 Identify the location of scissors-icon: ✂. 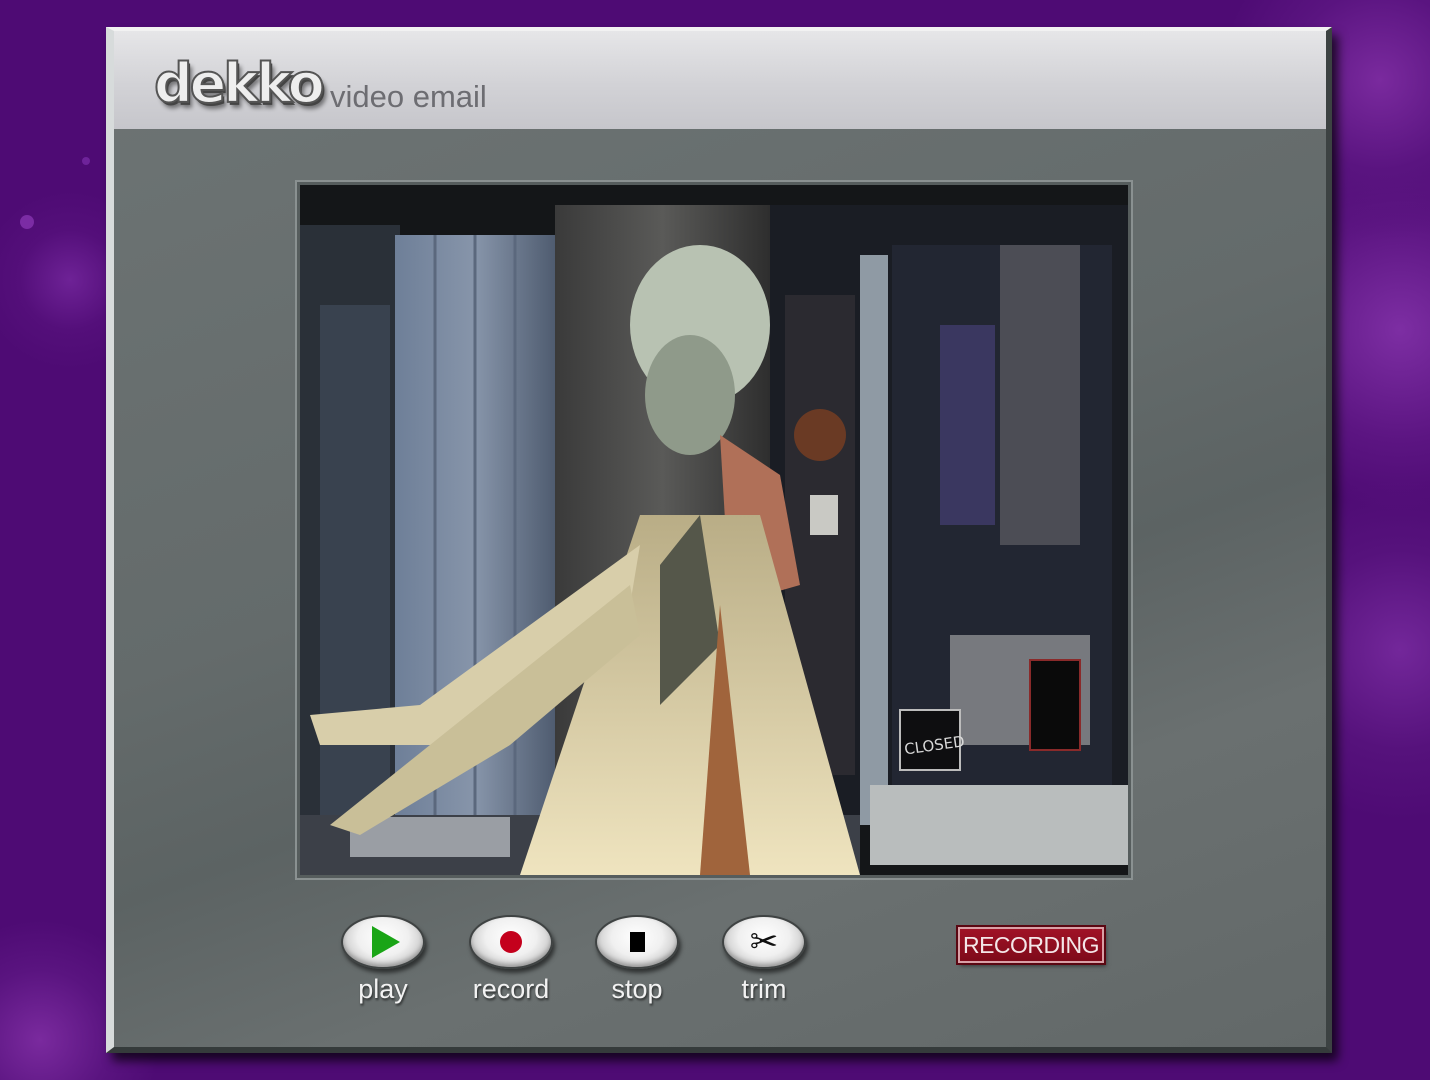
(764, 942).